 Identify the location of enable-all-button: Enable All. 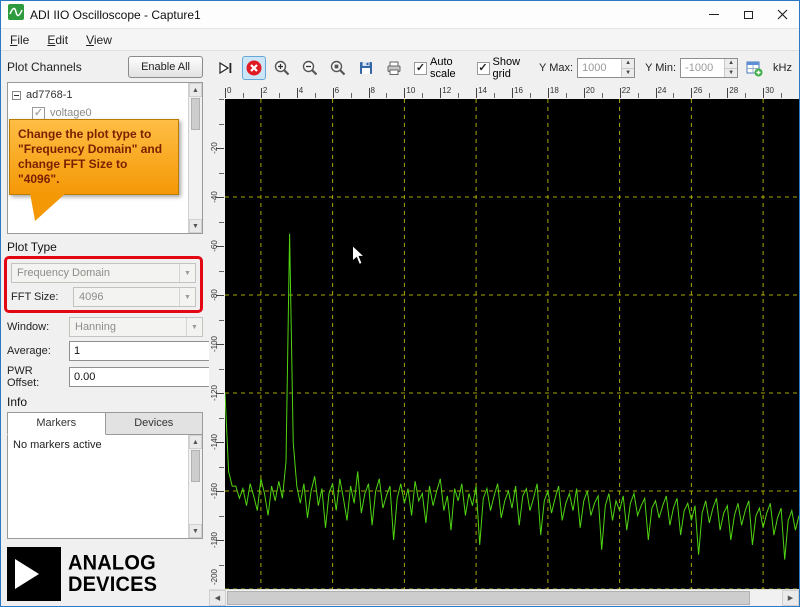
(165, 67).